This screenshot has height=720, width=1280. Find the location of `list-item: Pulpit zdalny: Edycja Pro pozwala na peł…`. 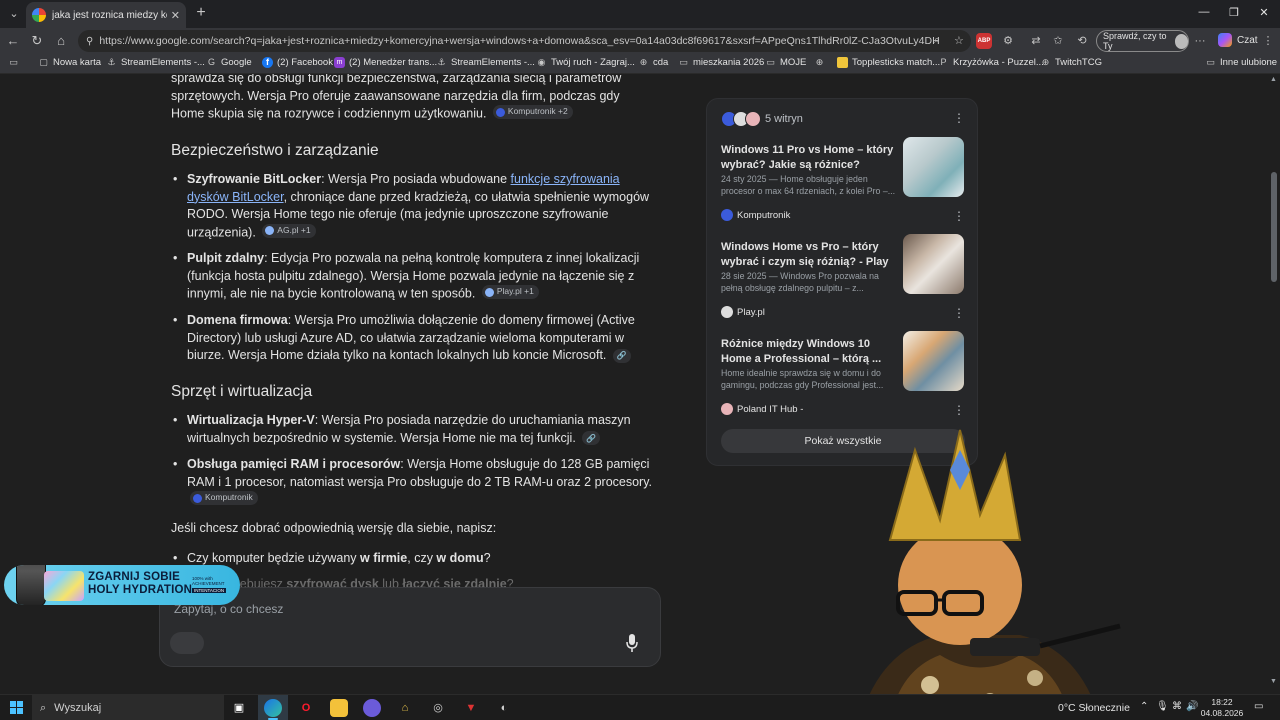

list-item: Pulpit zdalny: Edycja Pro pozwala na peł… is located at coordinates (414, 276).